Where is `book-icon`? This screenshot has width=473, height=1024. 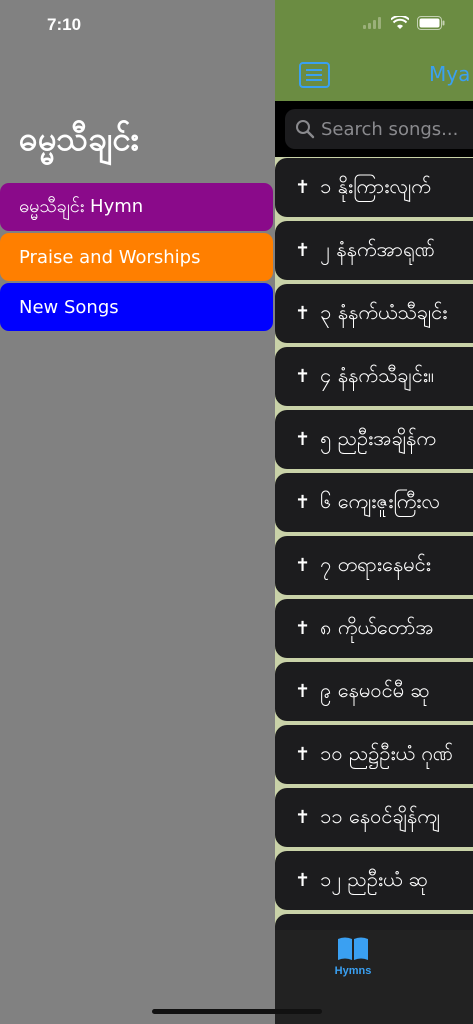
book-icon is located at coordinates (353, 948).